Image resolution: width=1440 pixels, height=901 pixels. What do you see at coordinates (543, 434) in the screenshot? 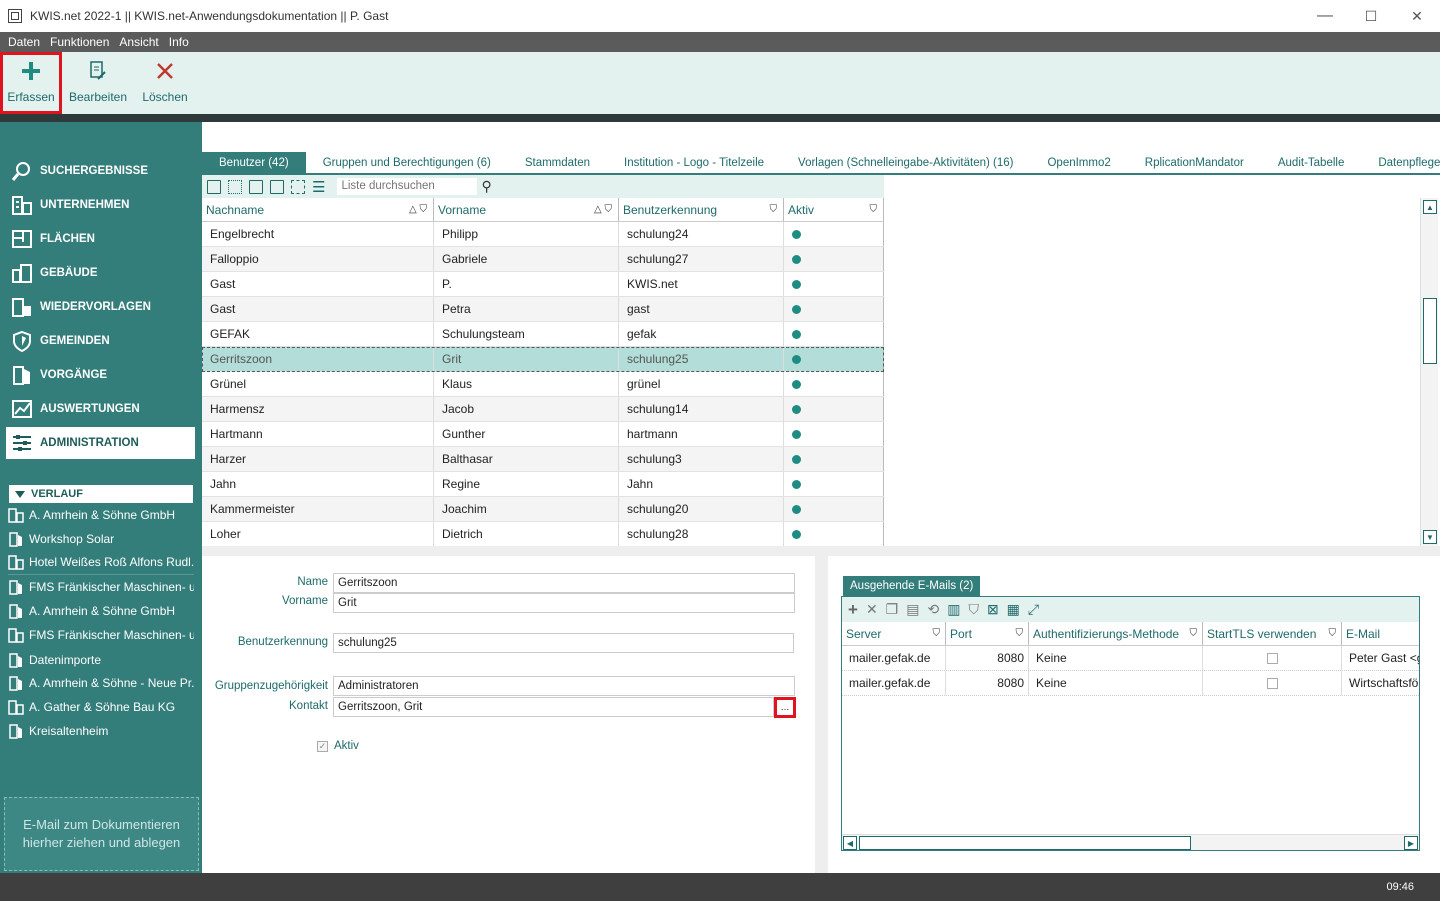
I see `table-row: Hartmann Gunther hartmann` at bounding box center [543, 434].